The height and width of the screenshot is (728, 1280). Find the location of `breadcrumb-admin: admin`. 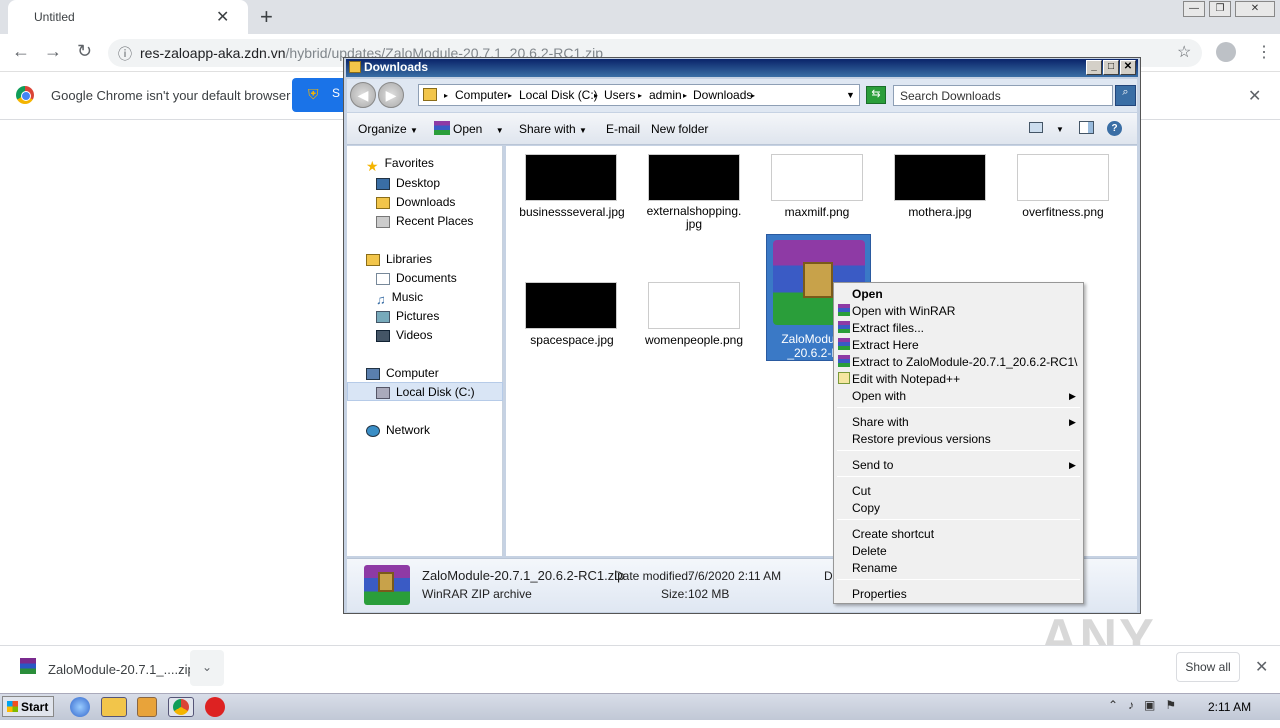

breadcrumb-admin: admin is located at coordinates (665, 95).